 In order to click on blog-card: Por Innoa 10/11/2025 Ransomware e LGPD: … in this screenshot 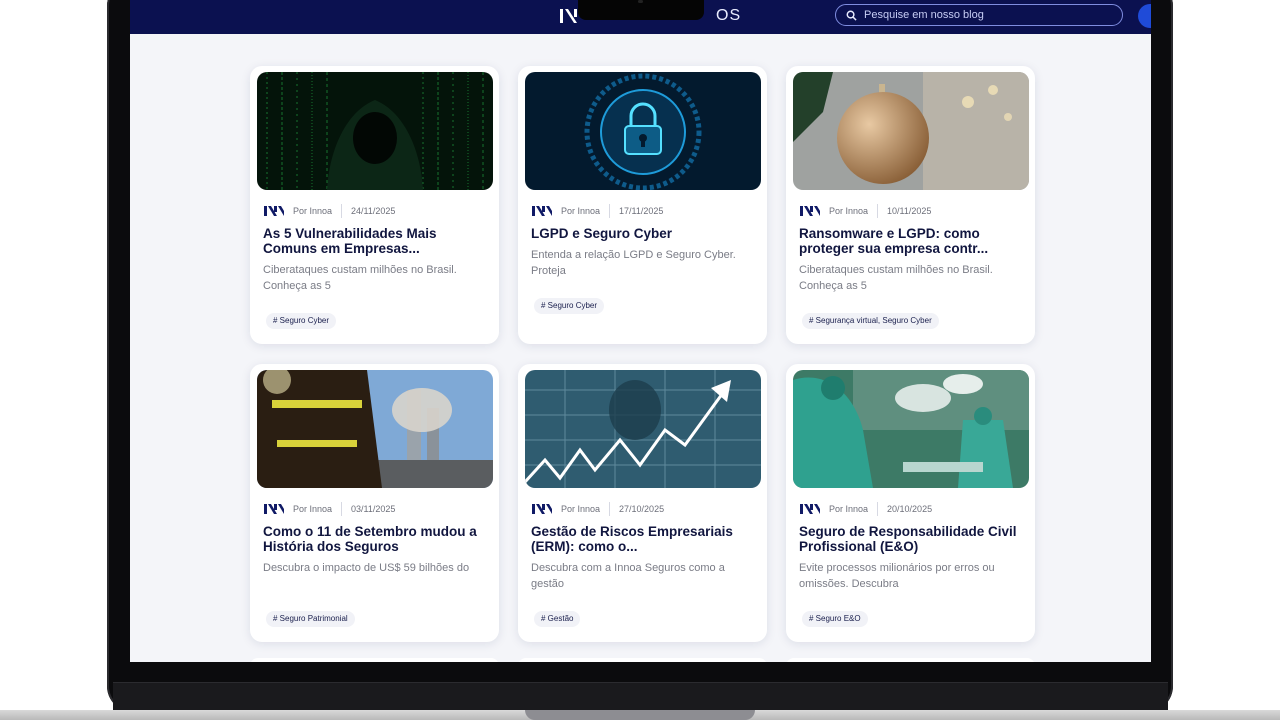, I will do `click(910, 205)`.